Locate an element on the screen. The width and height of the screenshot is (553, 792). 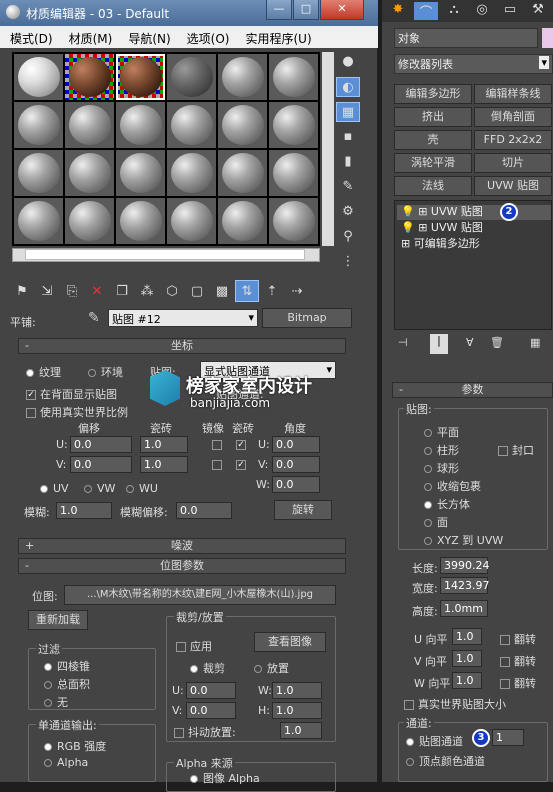
minimize-button: — is located at coordinates (279, 10).